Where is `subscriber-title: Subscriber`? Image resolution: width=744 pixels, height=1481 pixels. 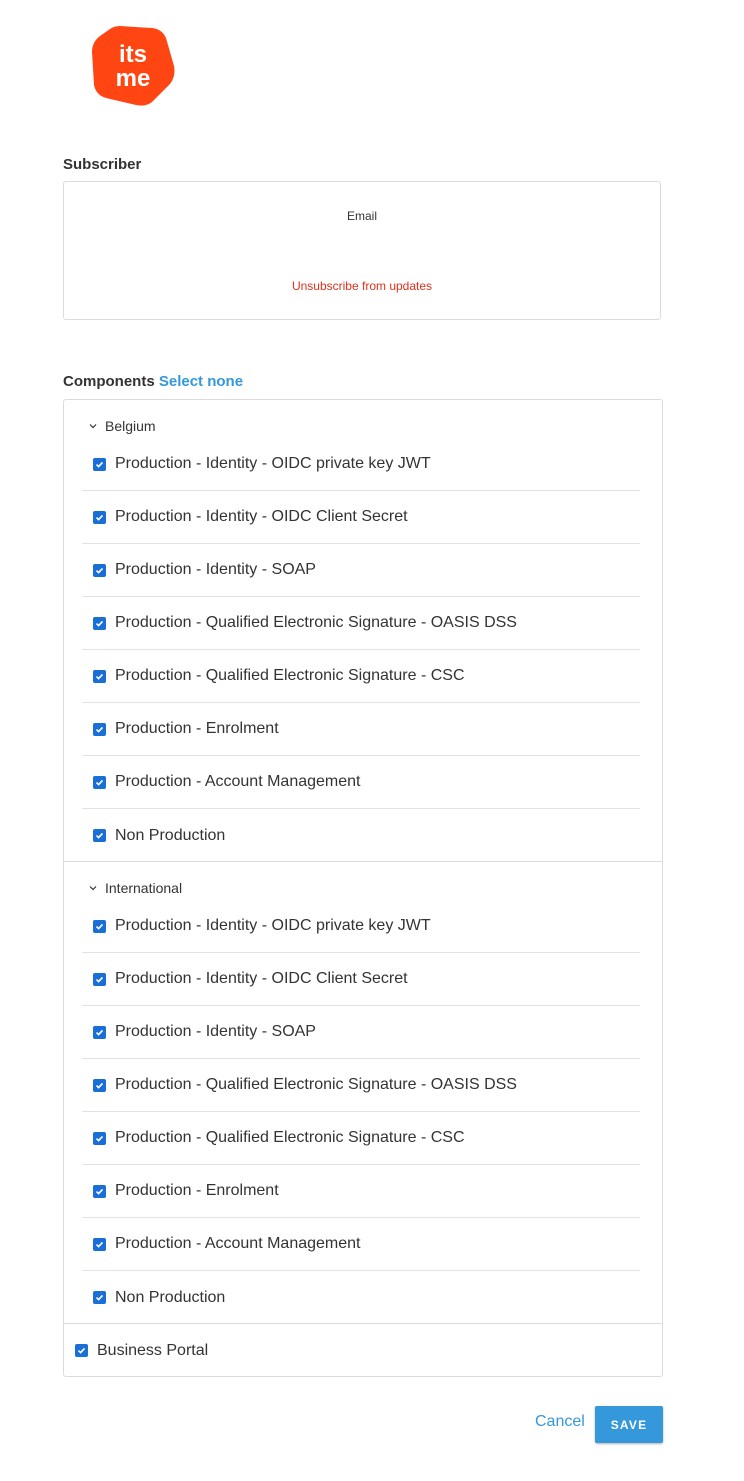 subscriber-title: Subscriber is located at coordinates (102, 164).